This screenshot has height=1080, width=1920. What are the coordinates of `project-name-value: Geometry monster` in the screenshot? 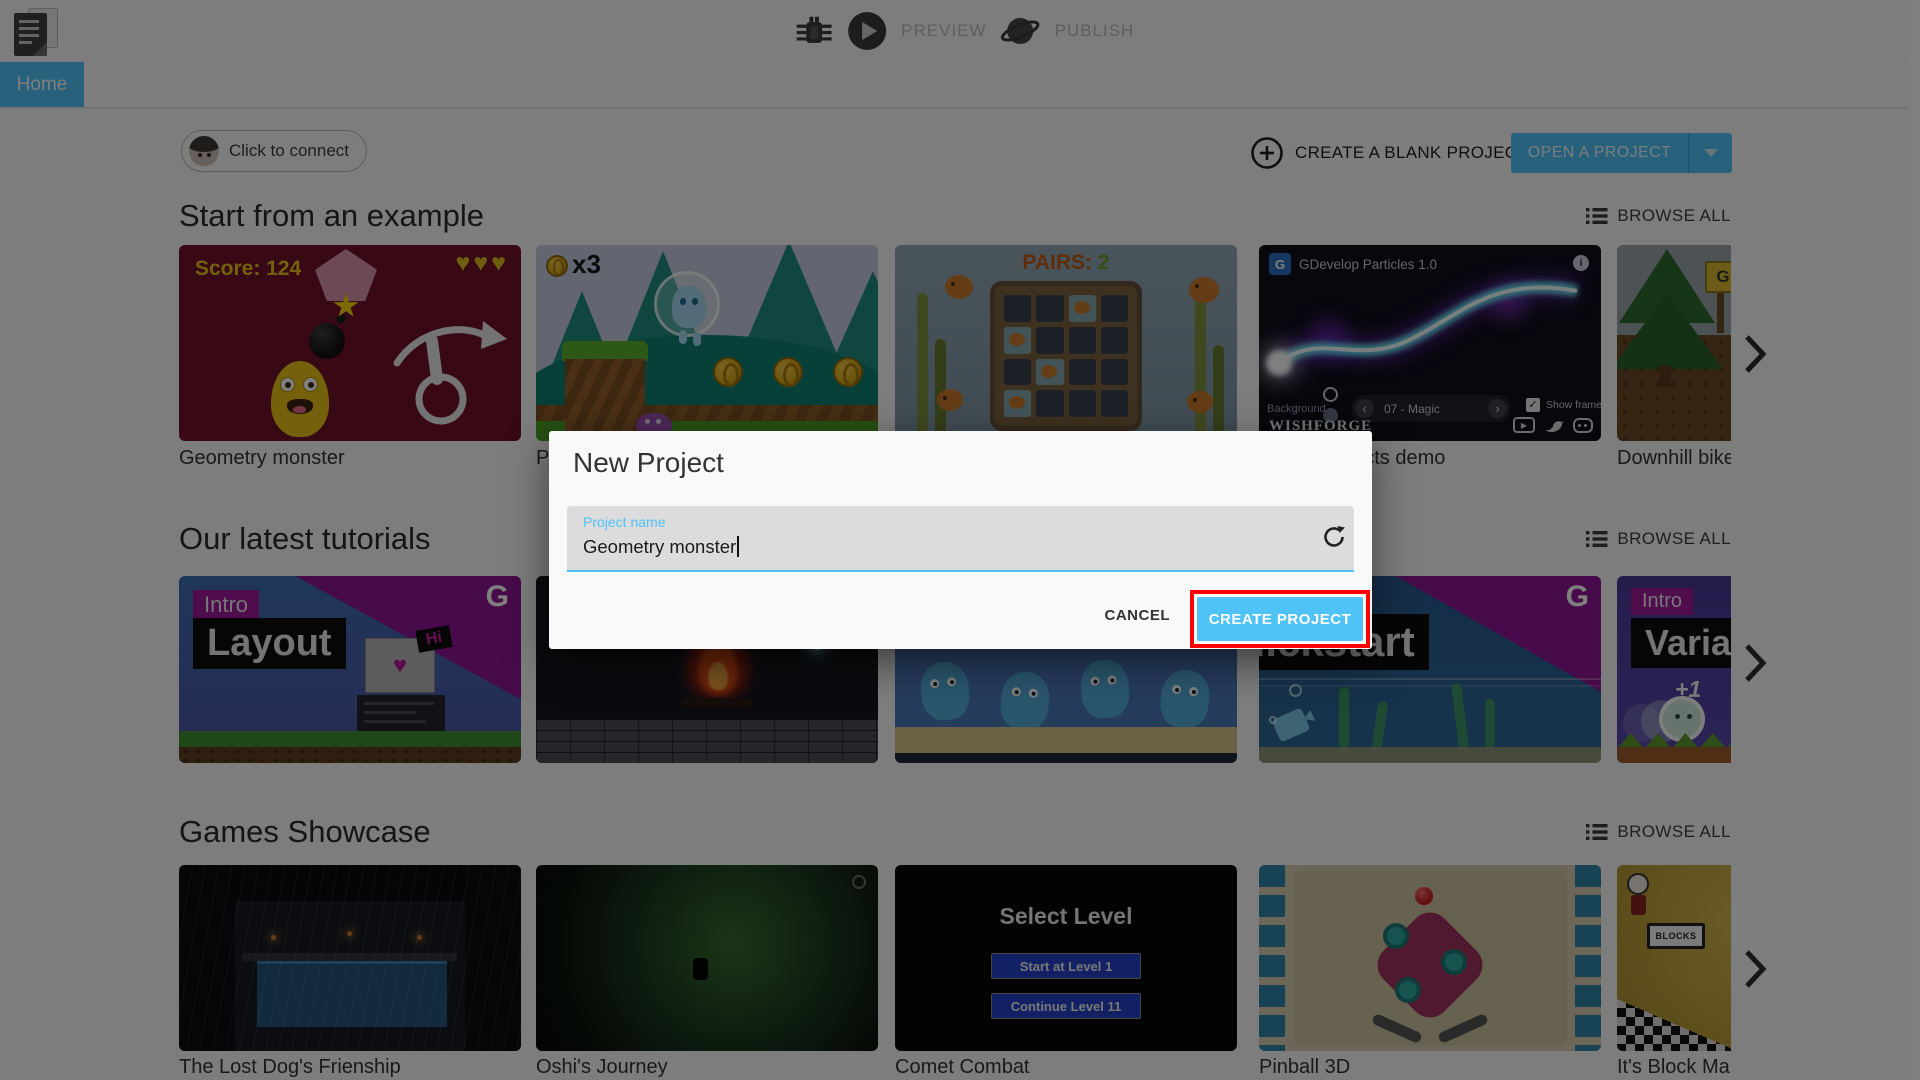 It's located at (659, 546).